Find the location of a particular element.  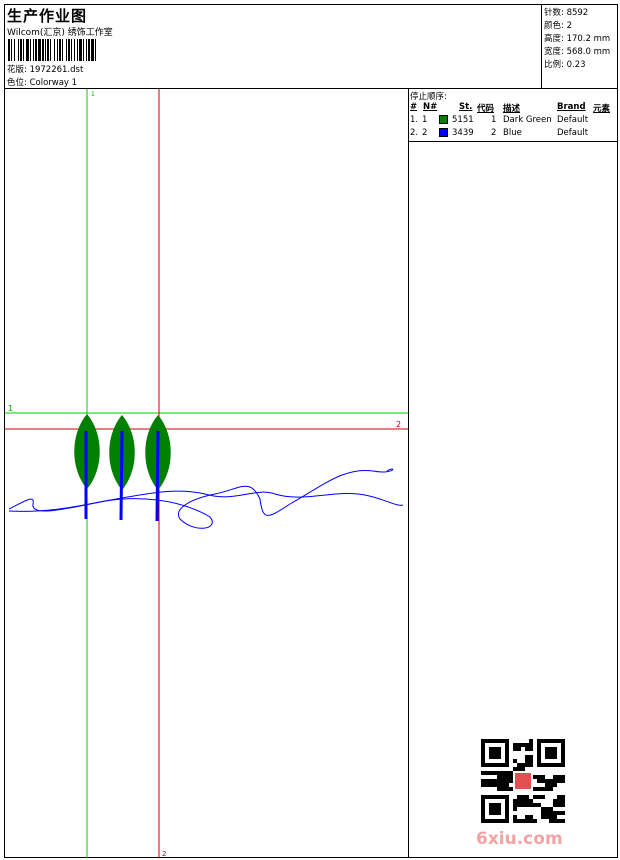

row-num: 1. is located at coordinates (414, 120).